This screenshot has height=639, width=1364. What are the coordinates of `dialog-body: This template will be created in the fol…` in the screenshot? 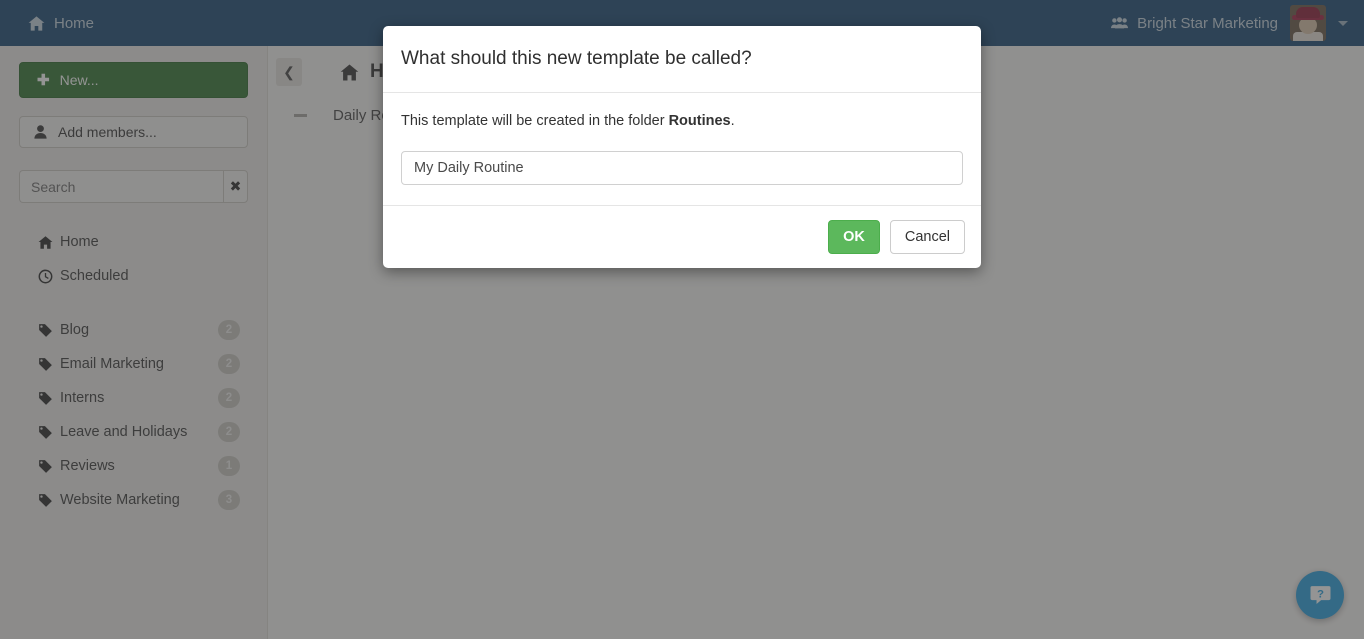 It's located at (682, 149).